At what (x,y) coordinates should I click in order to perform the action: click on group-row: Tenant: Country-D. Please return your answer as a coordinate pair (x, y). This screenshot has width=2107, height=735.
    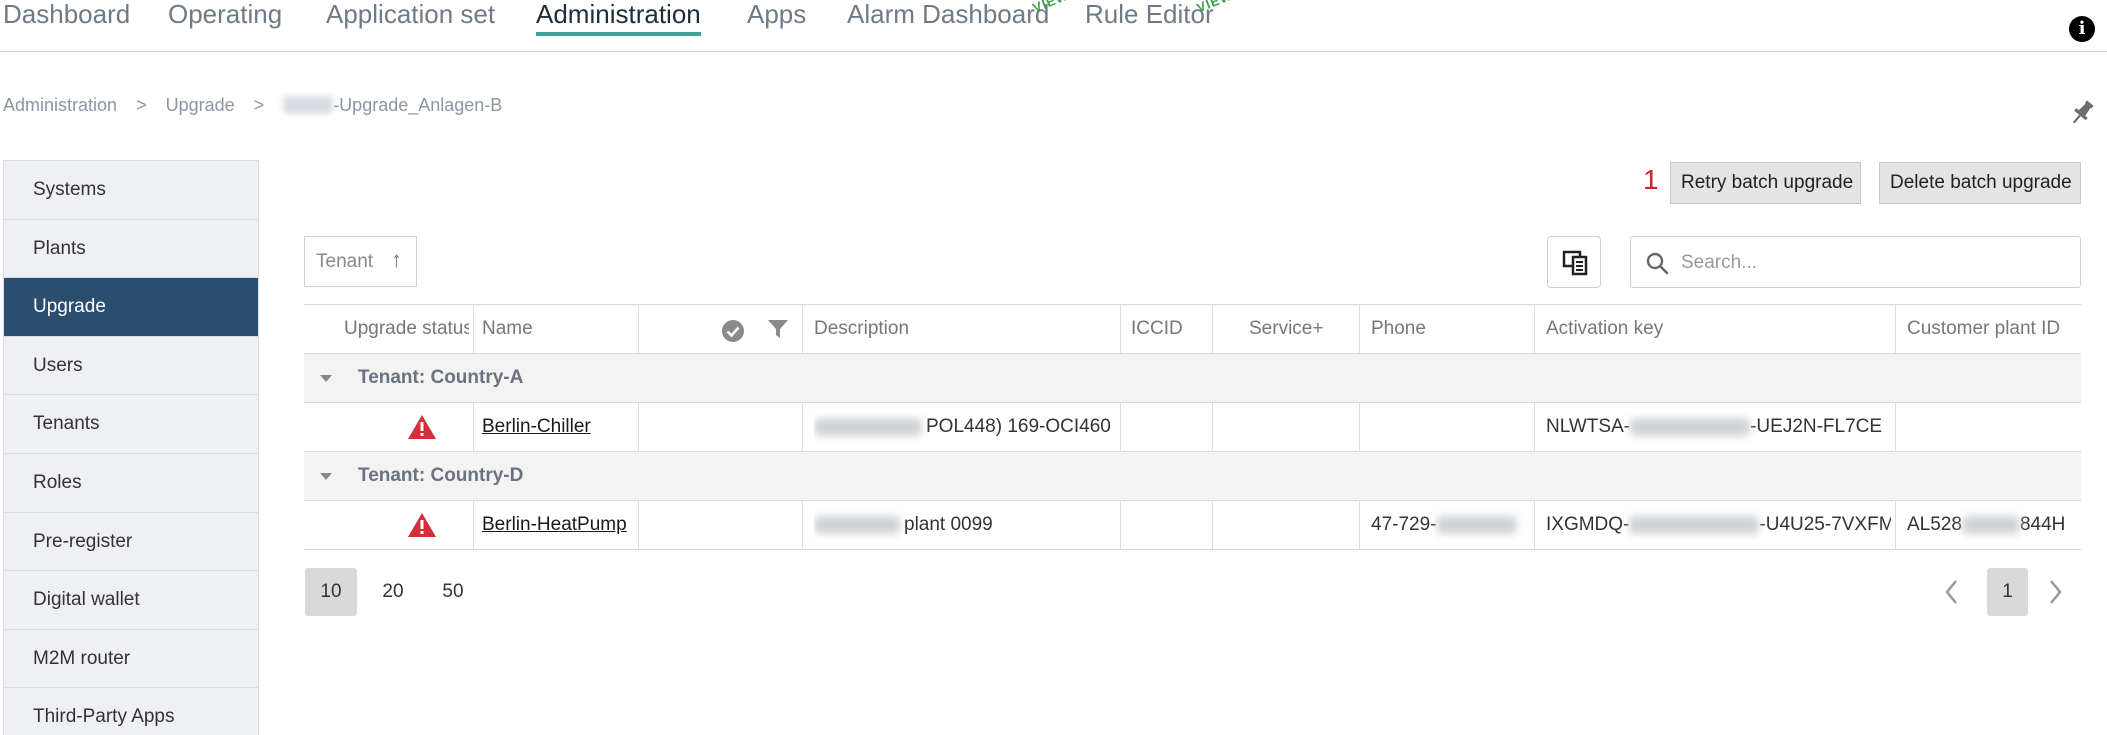
    Looking at the image, I should click on (1192, 476).